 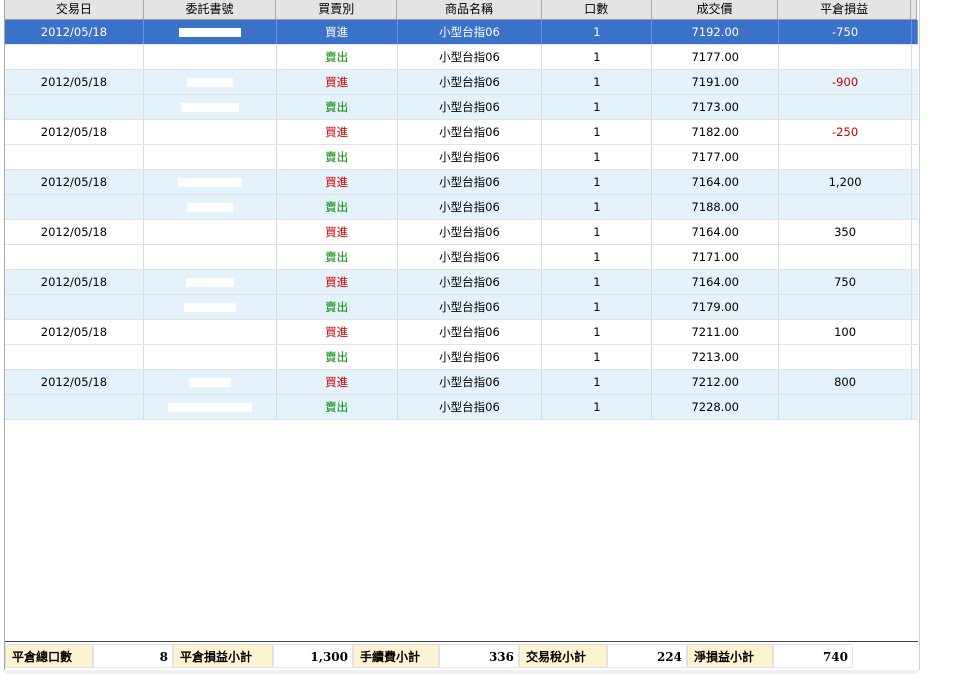 I want to click on table-row: 賣出 小型台指06 1 7179.00, so click(x=461, y=307).